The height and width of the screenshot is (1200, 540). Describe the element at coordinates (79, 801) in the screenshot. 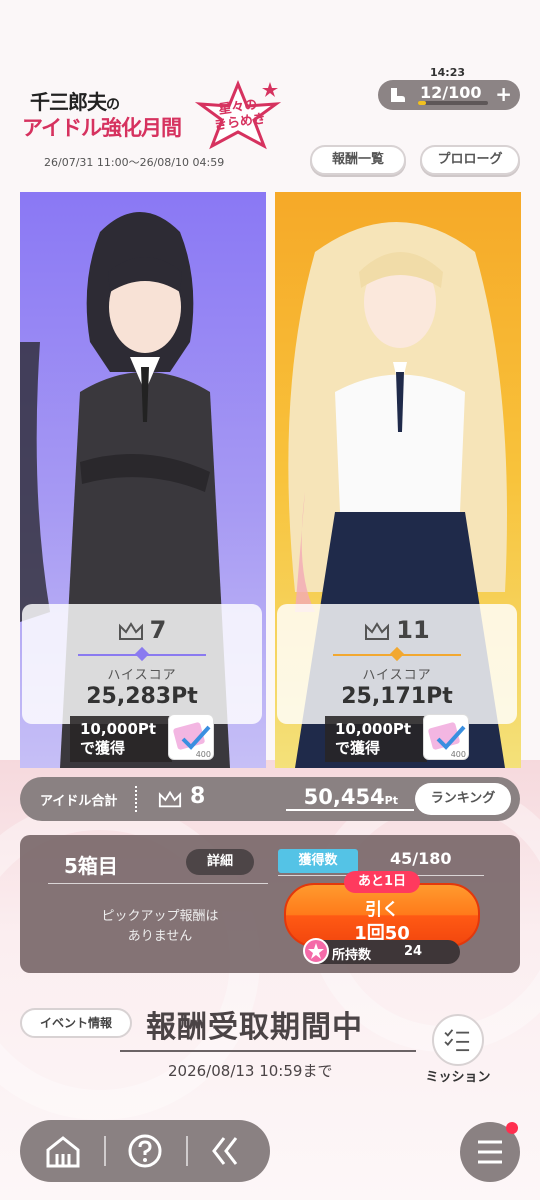

I see `idol-total-label: アイドル合計` at that location.